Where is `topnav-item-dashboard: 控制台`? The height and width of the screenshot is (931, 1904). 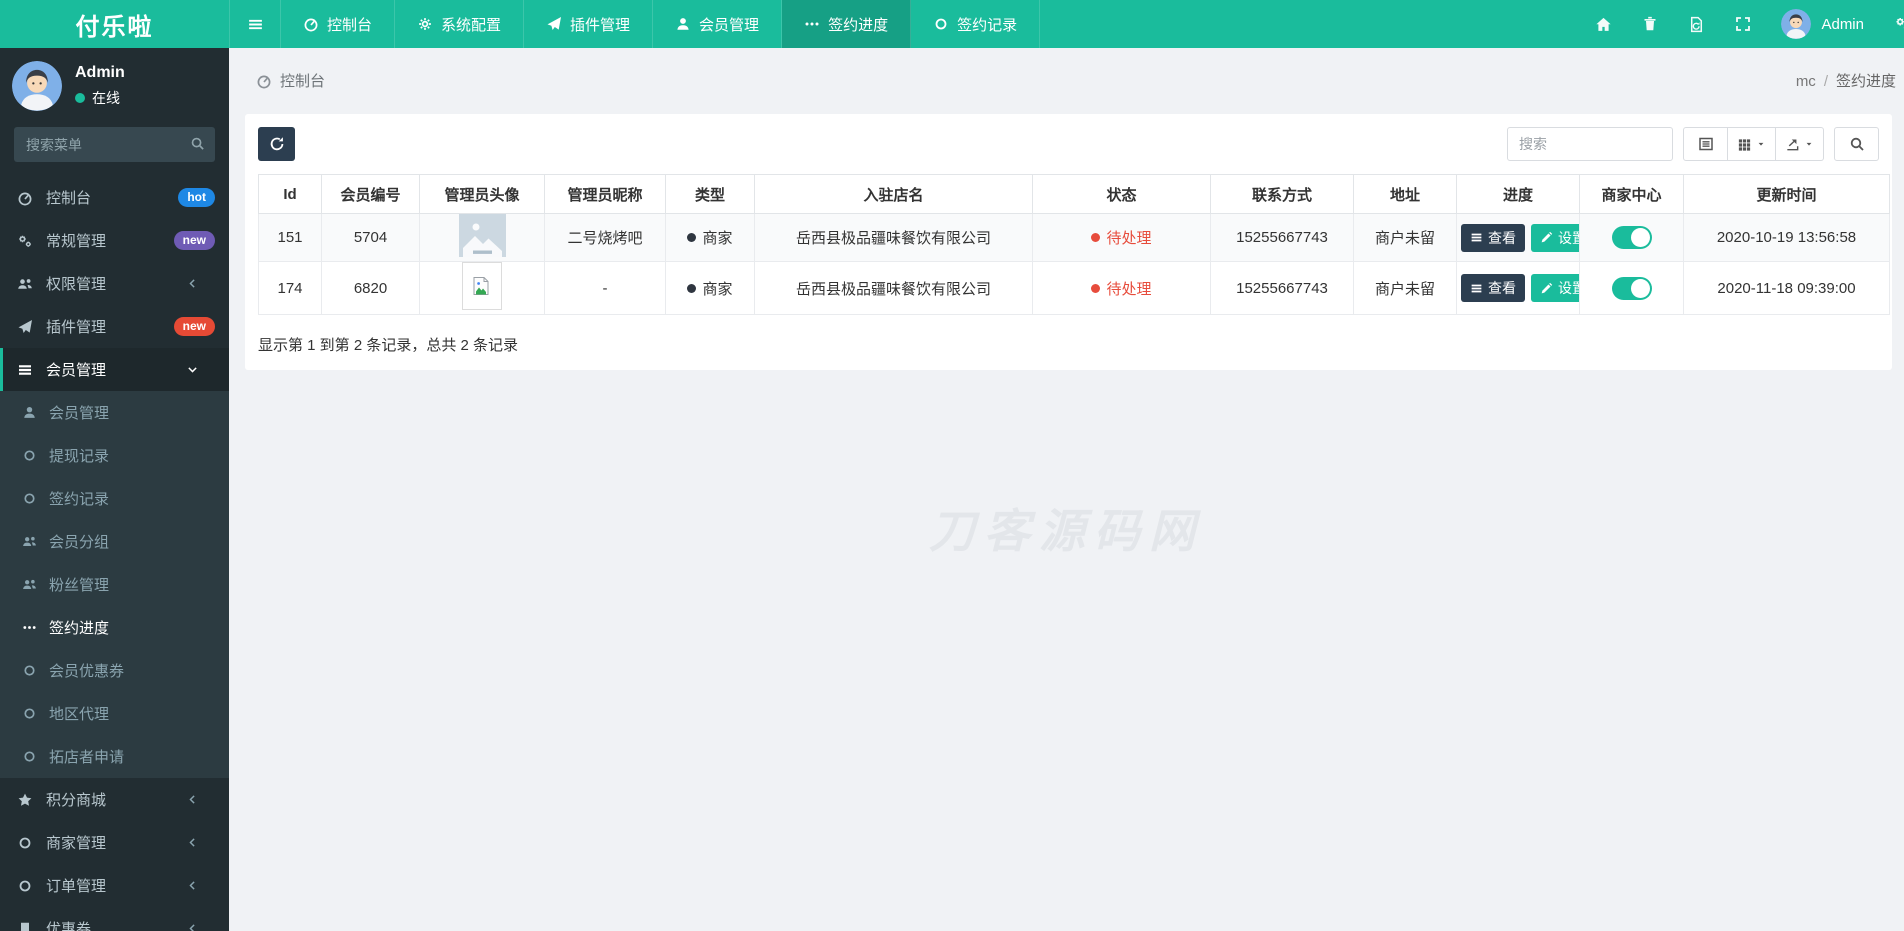
topnav-item-dashboard: 控制台 is located at coordinates (338, 24).